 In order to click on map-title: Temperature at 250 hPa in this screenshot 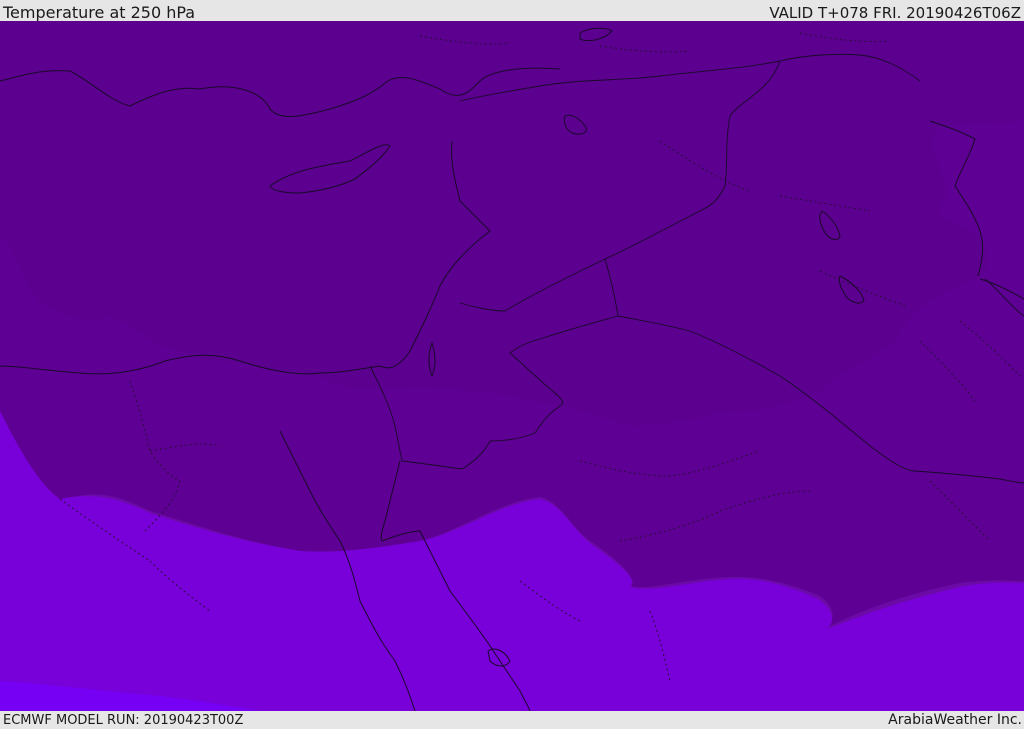, I will do `click(99, 12)`.